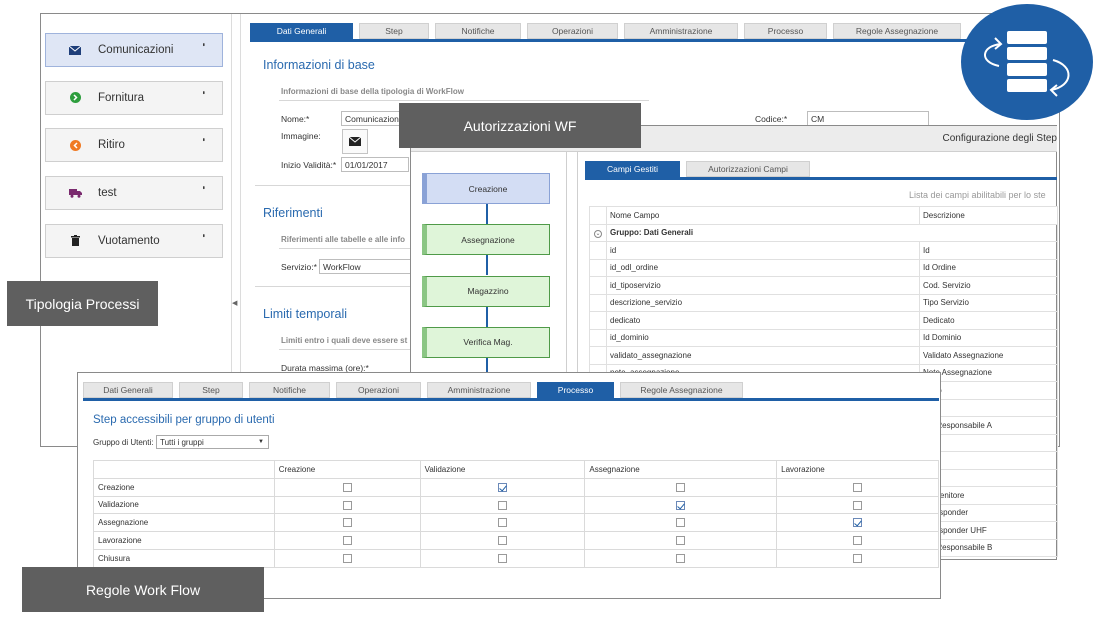 Image resolution: width=1095 pixels, height=620 pixels. I want to click on grid-header-nome: Nome Campo, so click(763, 215).